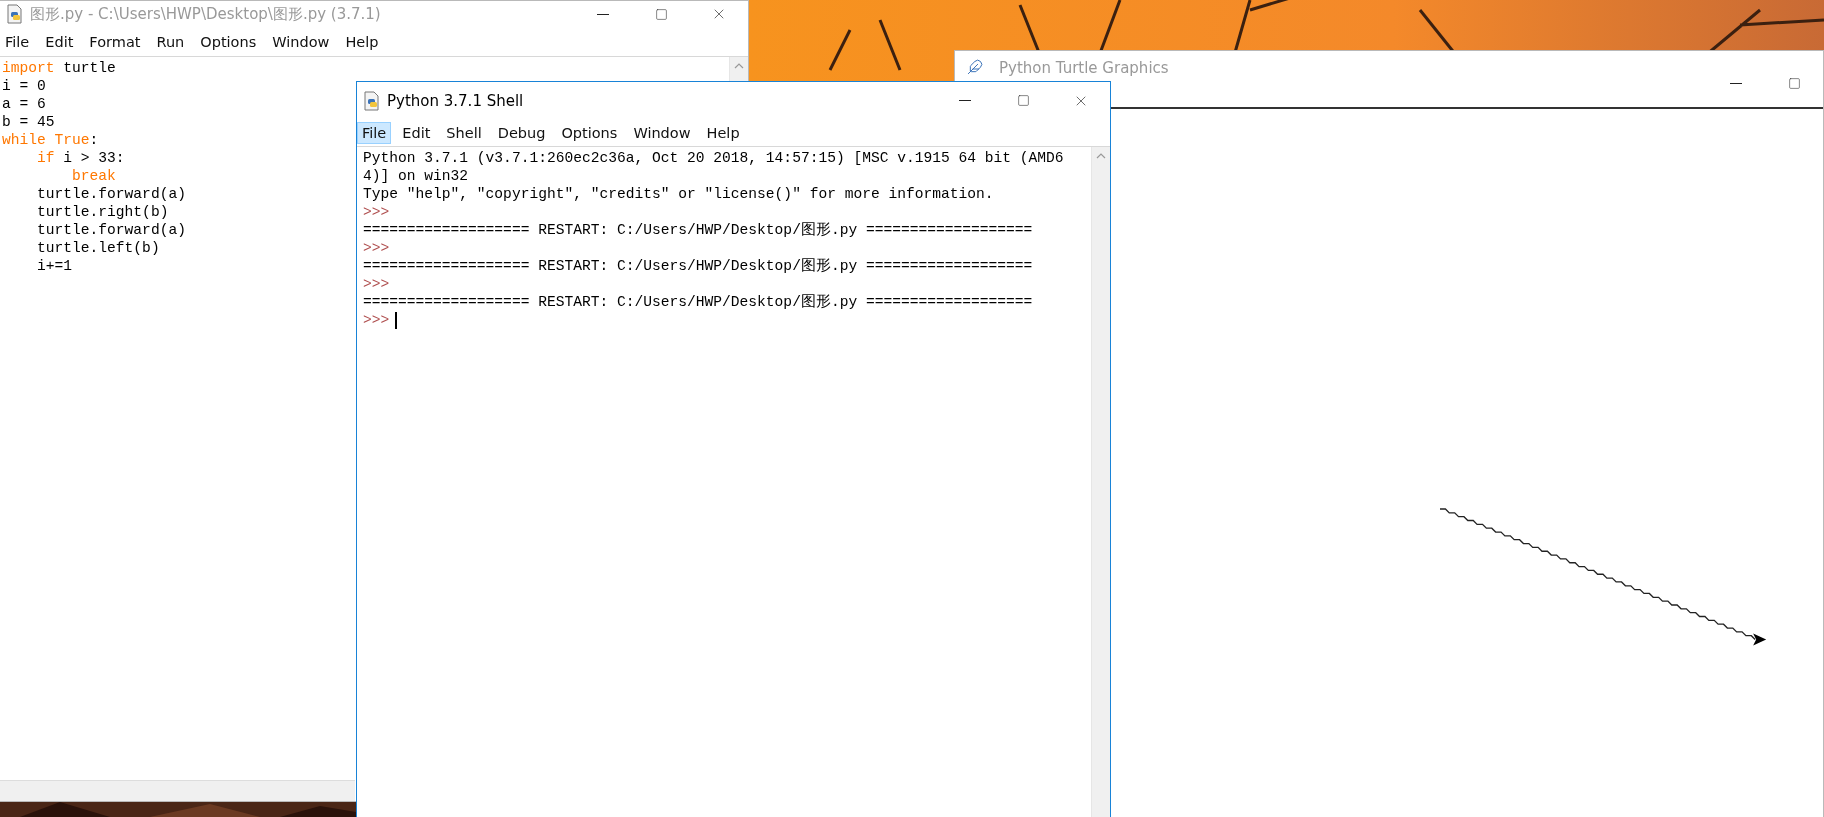 This screenshot has height=817, width=1824. I want to click on text-cursor, so click(396, 320).